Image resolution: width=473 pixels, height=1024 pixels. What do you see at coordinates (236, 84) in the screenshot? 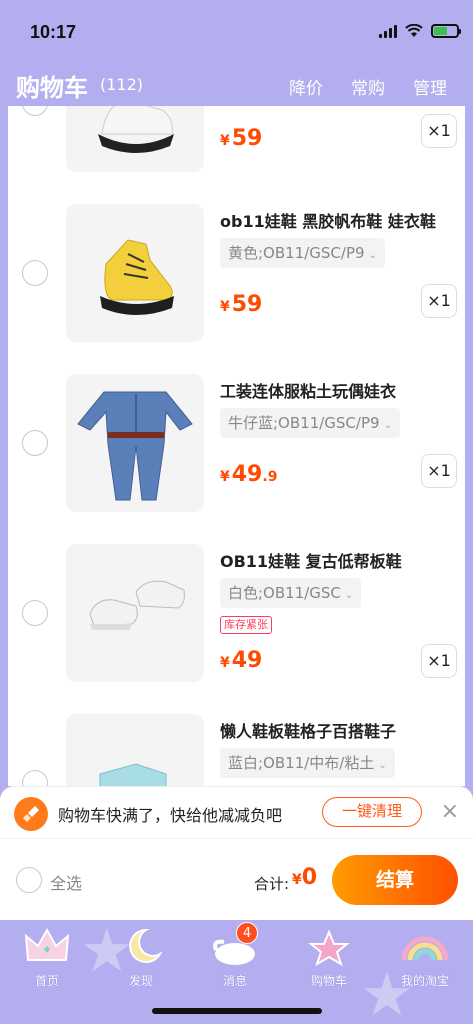
I see `header: 购物车 (112) 降价 常购 管理` at bounding box center [236, 84].